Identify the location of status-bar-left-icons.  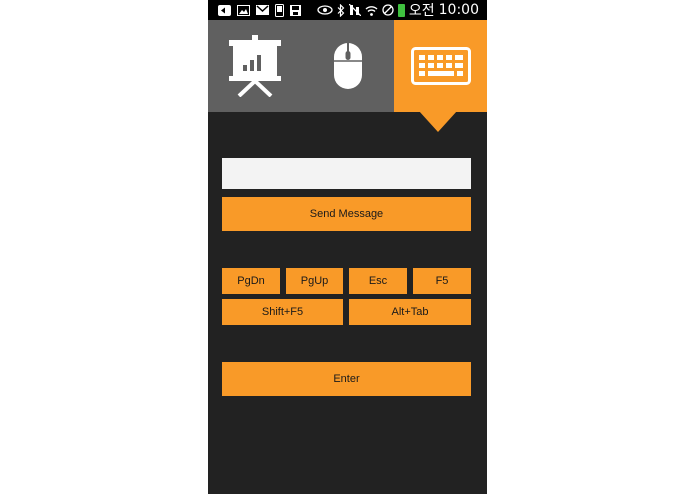
(259, 10).